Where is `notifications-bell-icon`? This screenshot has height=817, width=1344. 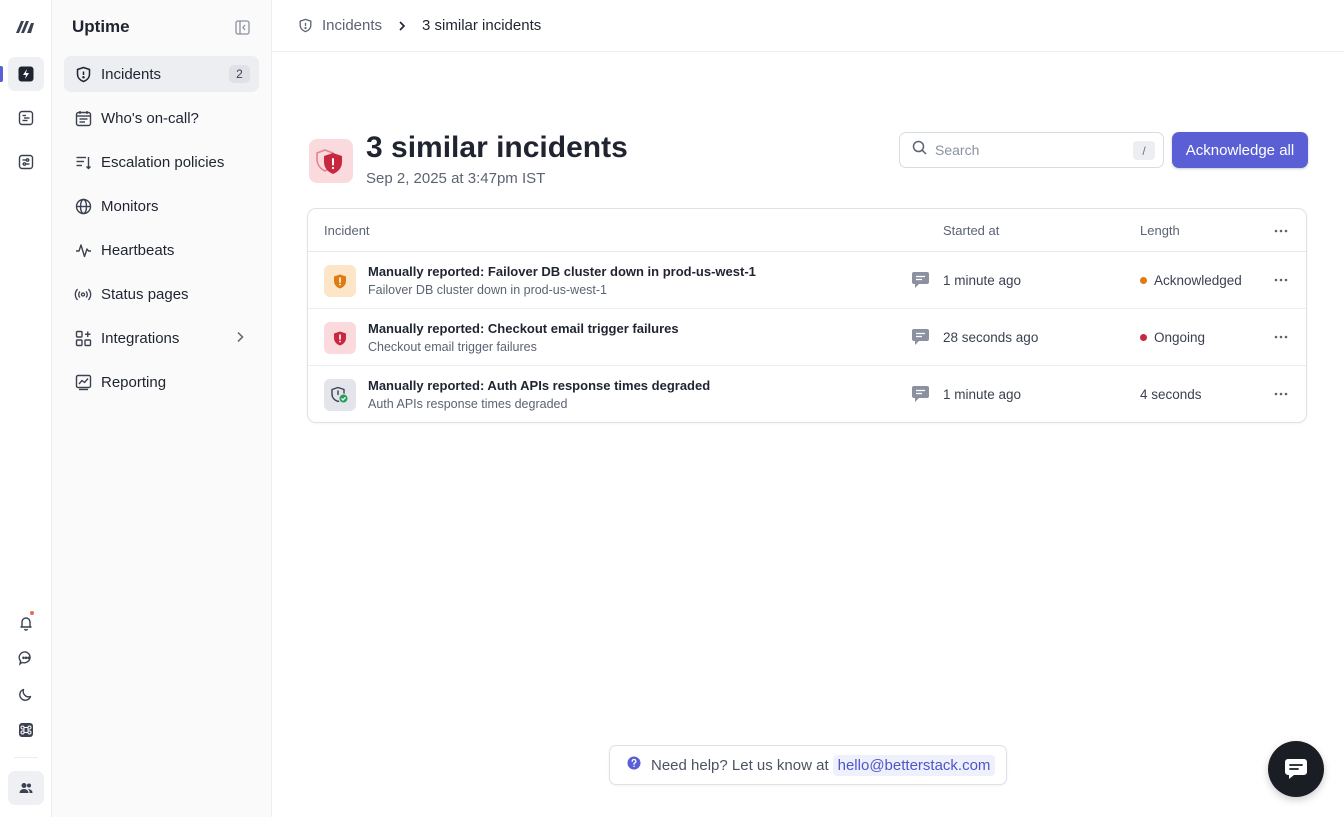 notifications-bell-icon is located at coordinates (26, 623).